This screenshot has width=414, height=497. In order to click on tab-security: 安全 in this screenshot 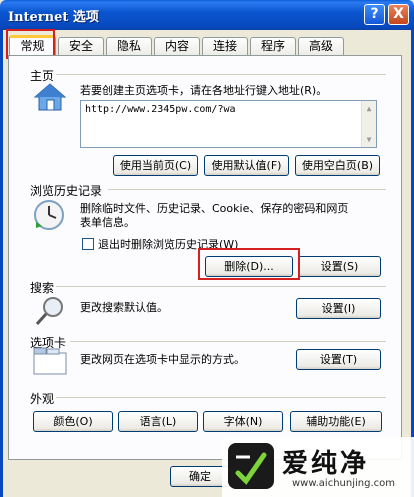, I will do `click(81, 46)`.